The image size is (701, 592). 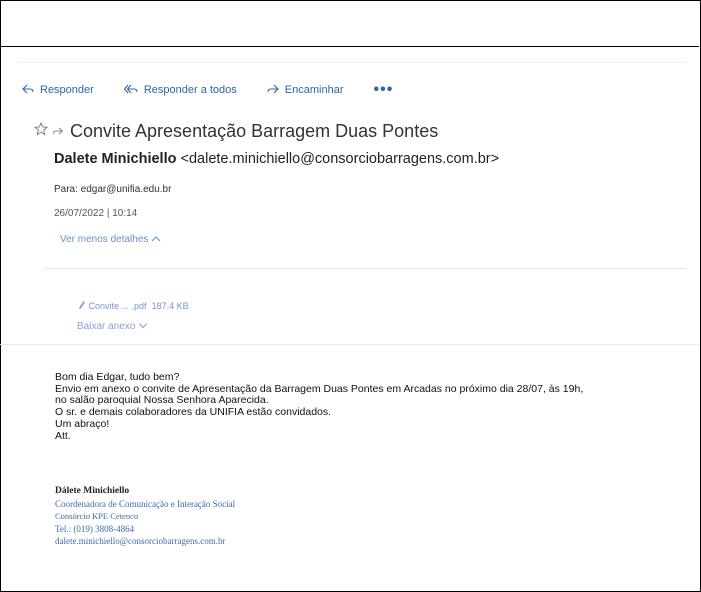 I want to click on more-actions-button: •••, so click(x=383, y=90).